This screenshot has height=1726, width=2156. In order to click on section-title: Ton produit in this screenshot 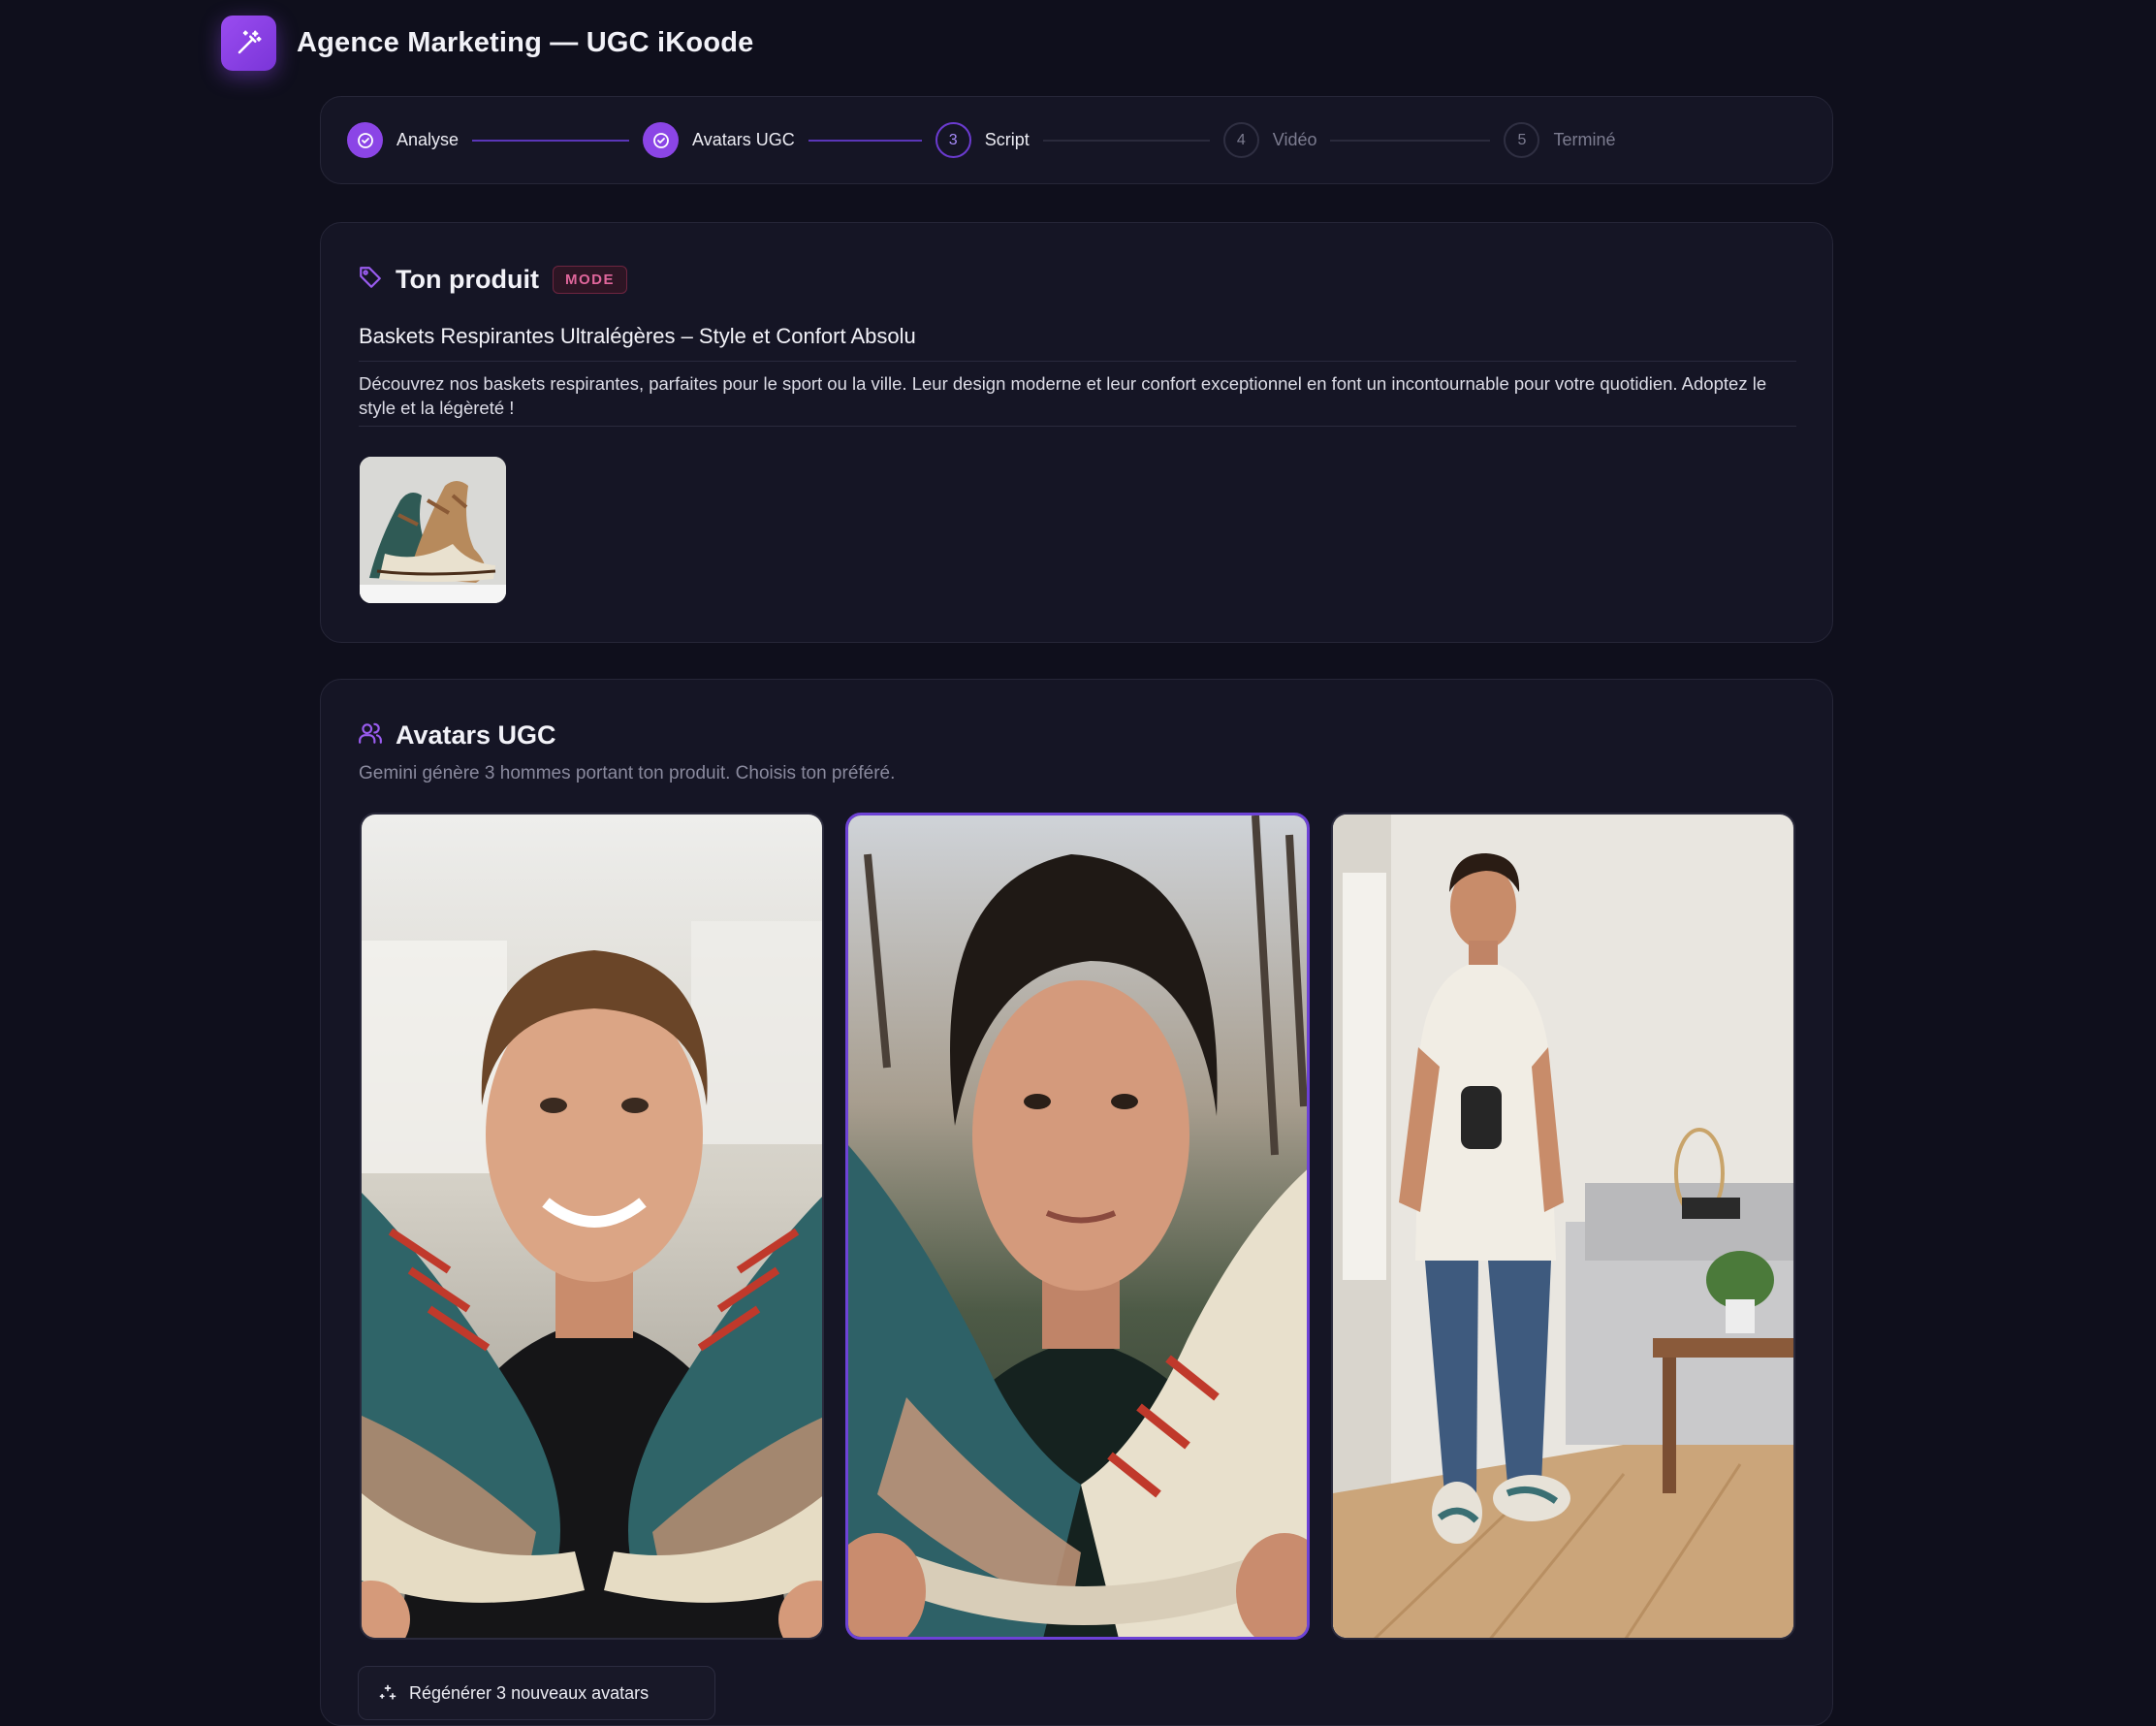, I will do `click(467, 279)`.